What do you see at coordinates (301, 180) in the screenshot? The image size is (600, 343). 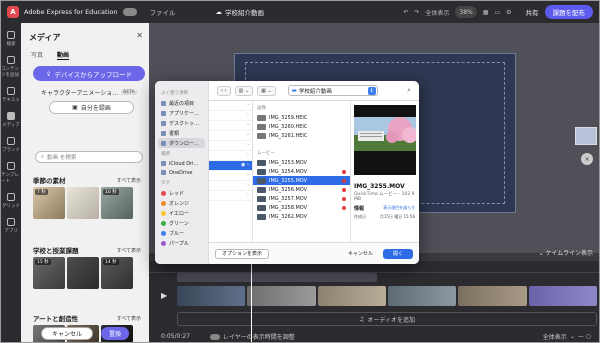 I see `file-item-selected: IMG_3255.MOV` at bounding box center [301, 180].